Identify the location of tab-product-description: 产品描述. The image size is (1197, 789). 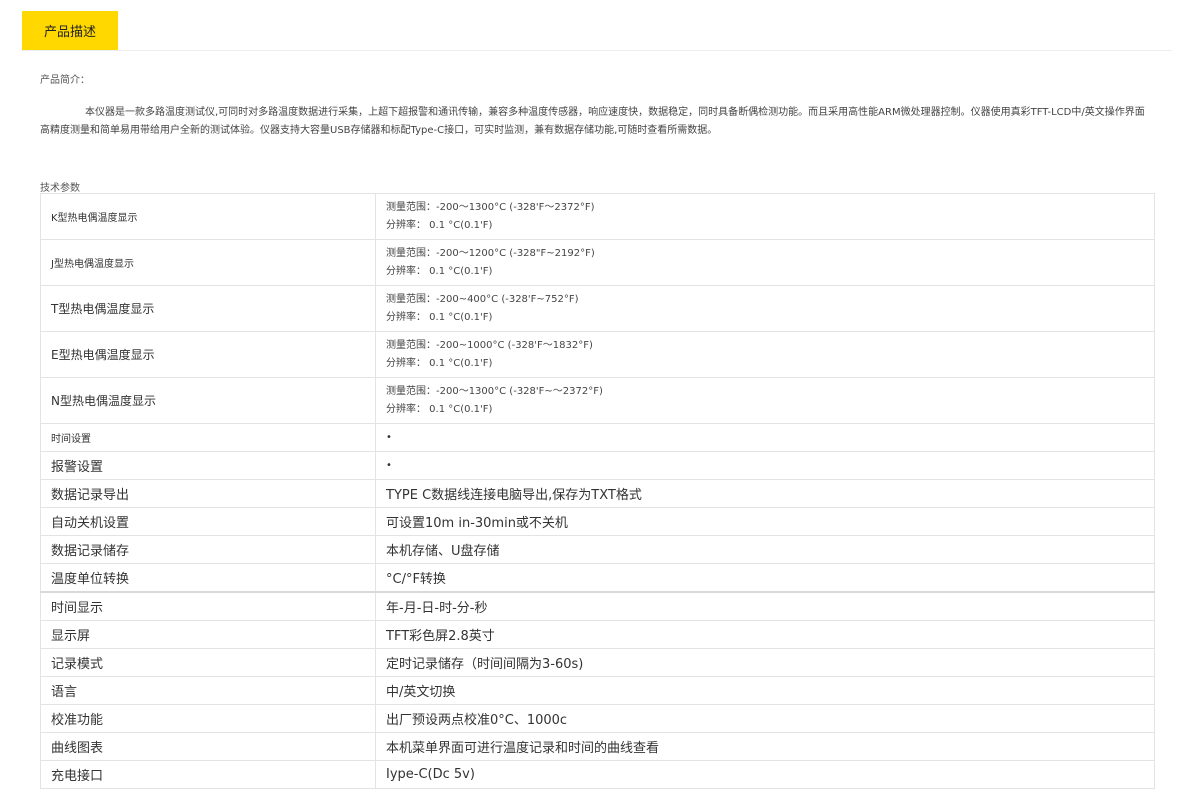
(70, 30).